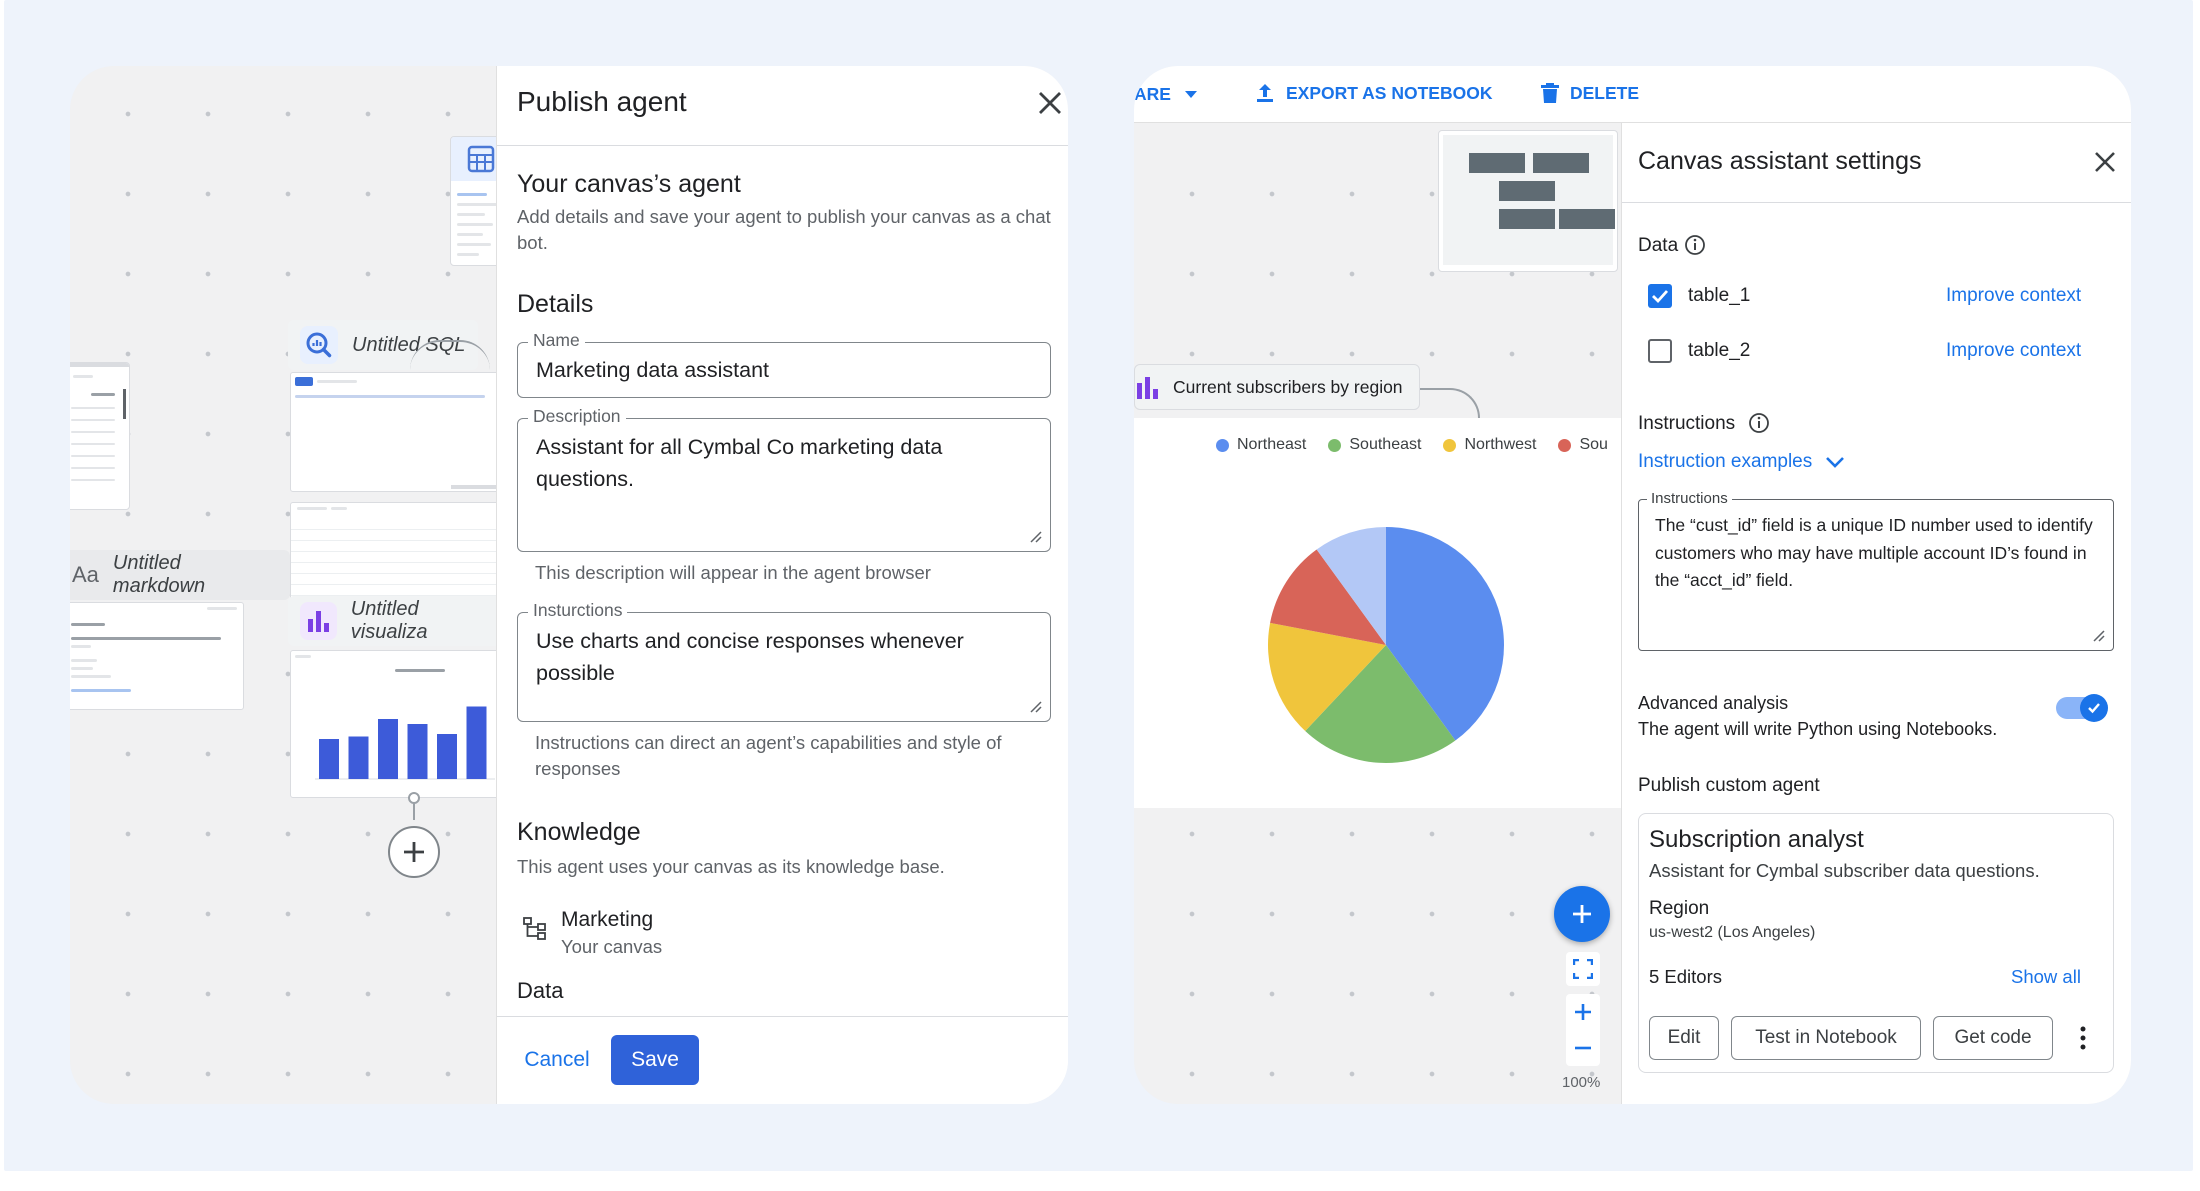  I want to click on zoom-in-button, so click(1583, 1012).